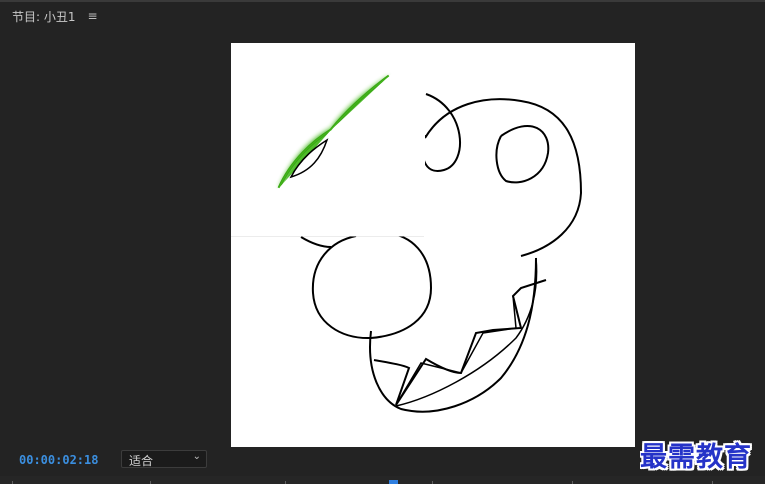  Describe the element at coordinates (382, 16) in the screenshot. I see `panel-header: 节目: 小丑1 ≡` at that location.